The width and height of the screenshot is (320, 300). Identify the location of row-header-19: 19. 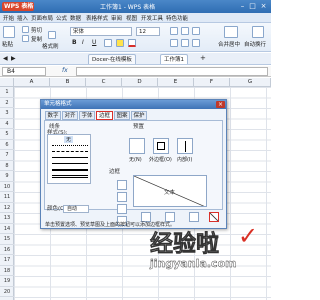
(7, 281).